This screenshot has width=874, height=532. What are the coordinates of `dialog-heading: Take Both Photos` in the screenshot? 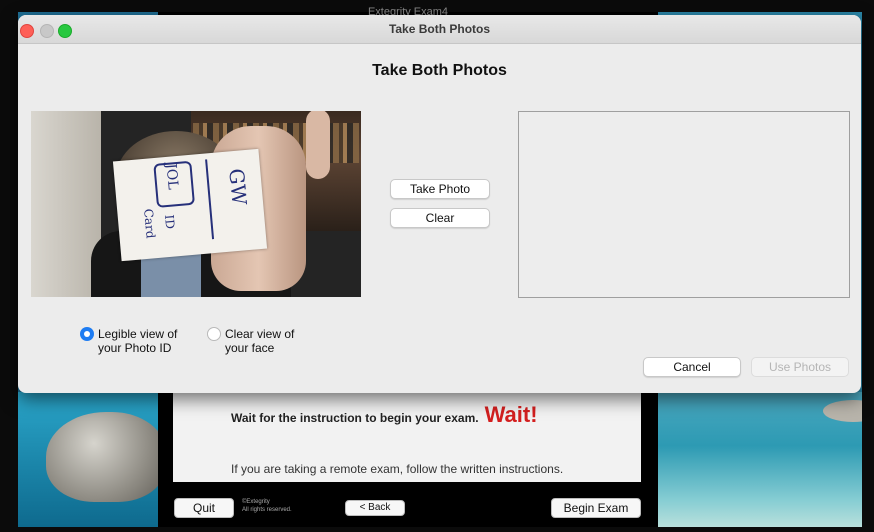 It's located at (439, 70).